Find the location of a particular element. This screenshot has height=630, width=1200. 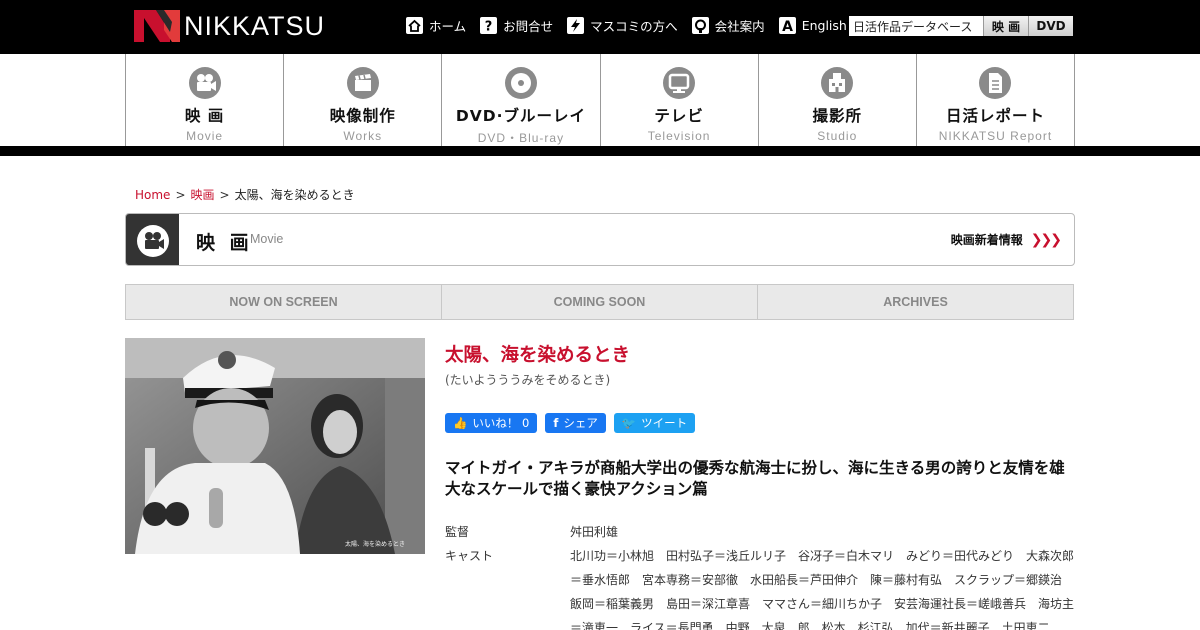

tweet-button: 🐦 ツイート is located at coordinates (654, 423).